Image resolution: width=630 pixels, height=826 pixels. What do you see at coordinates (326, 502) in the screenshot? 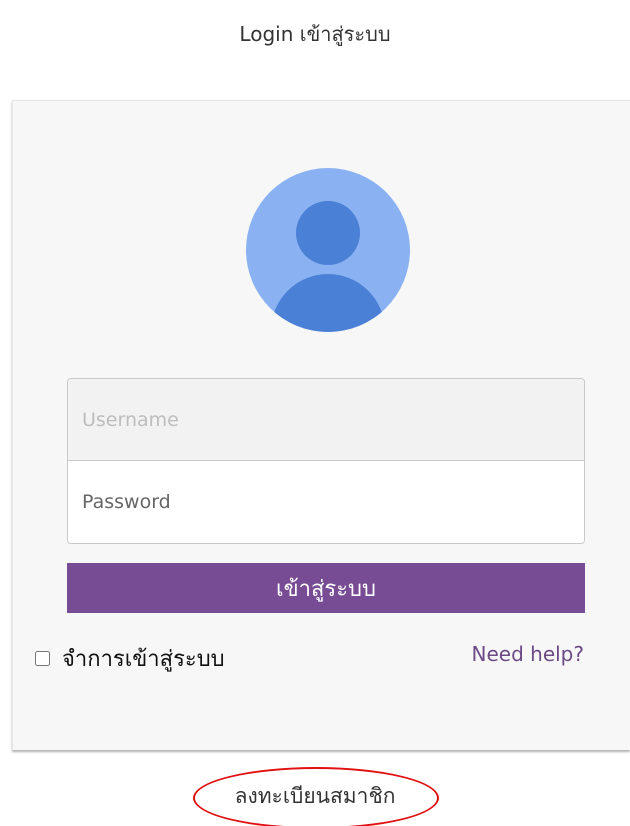
I see `password-input` at bounding box center [326, 502].